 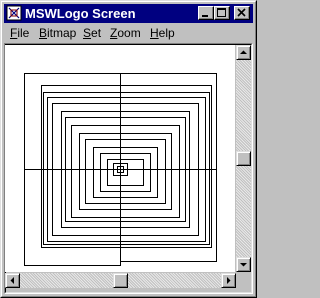 What do you see at coordinates (14, 13) in the screenshot?
I see `app-icon` at bounding box center [14, 13].